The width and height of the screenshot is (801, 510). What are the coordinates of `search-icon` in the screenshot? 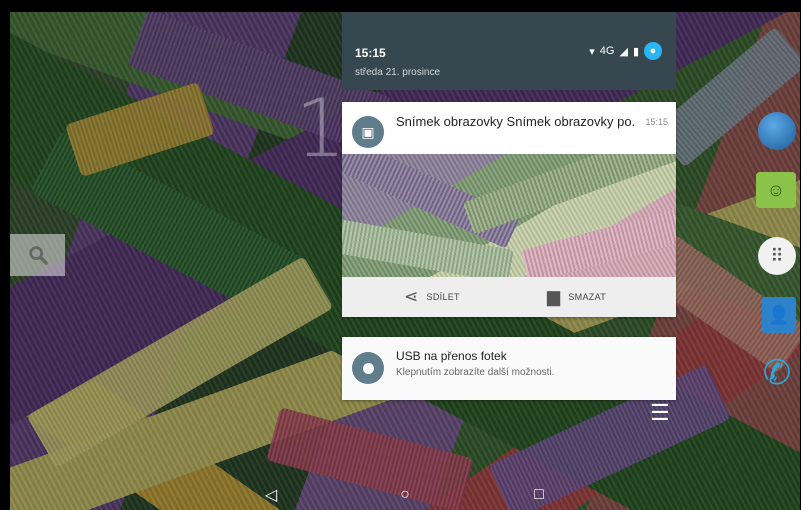 It's located at (38, 255).